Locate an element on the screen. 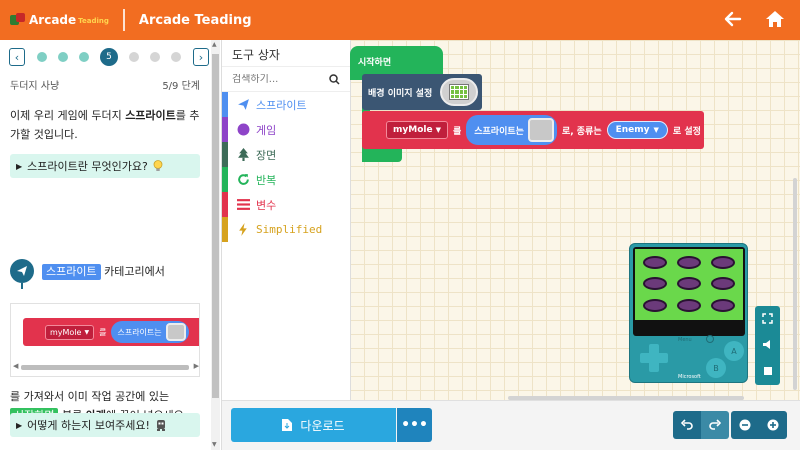 Image resolution: width=800 pixels, height=450 pixels. b-button: B is located at coordinates (716, 368).